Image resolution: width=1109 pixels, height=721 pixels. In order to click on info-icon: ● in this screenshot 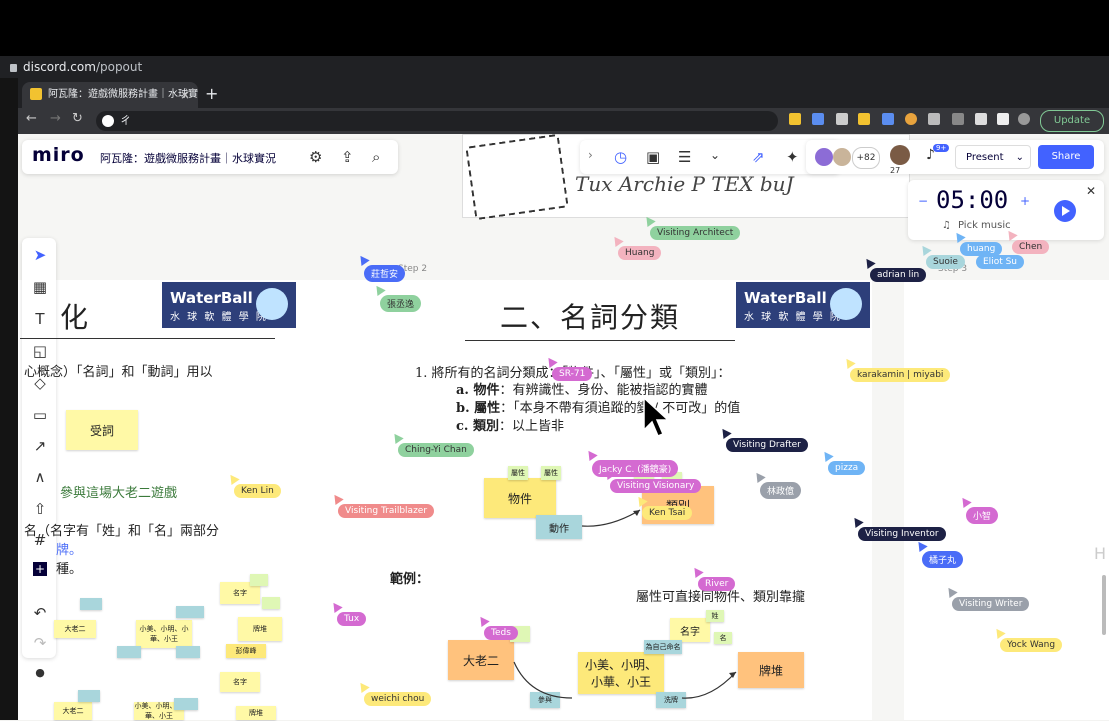, I will do `click(40, 672)`.